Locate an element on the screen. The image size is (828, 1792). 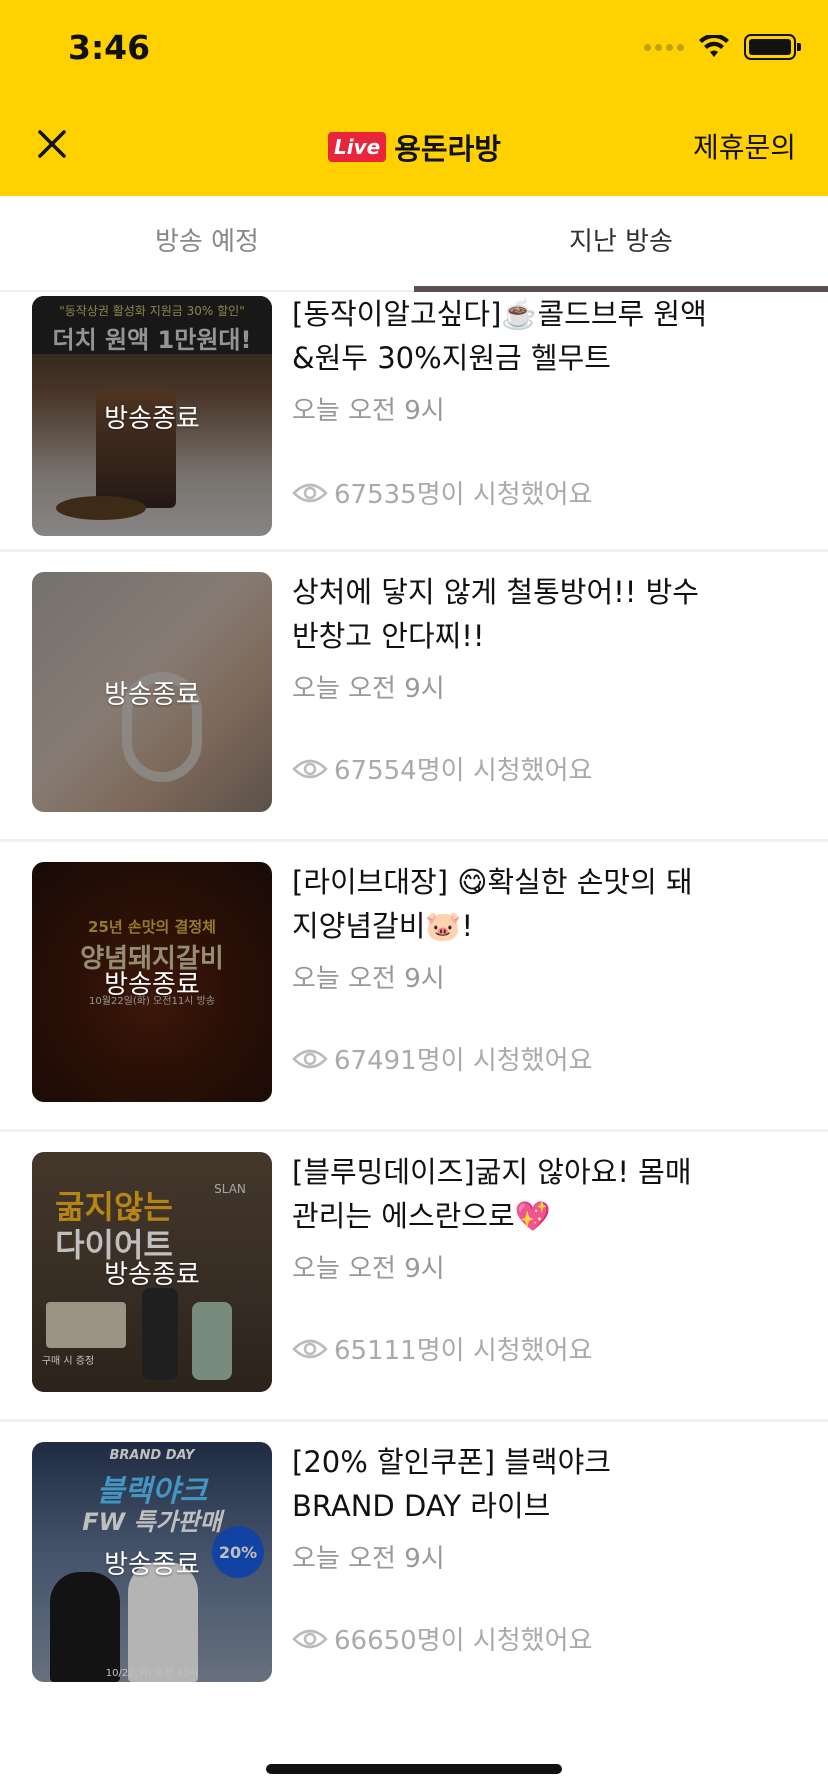
signal-icon is located at coordinates (664, 47).